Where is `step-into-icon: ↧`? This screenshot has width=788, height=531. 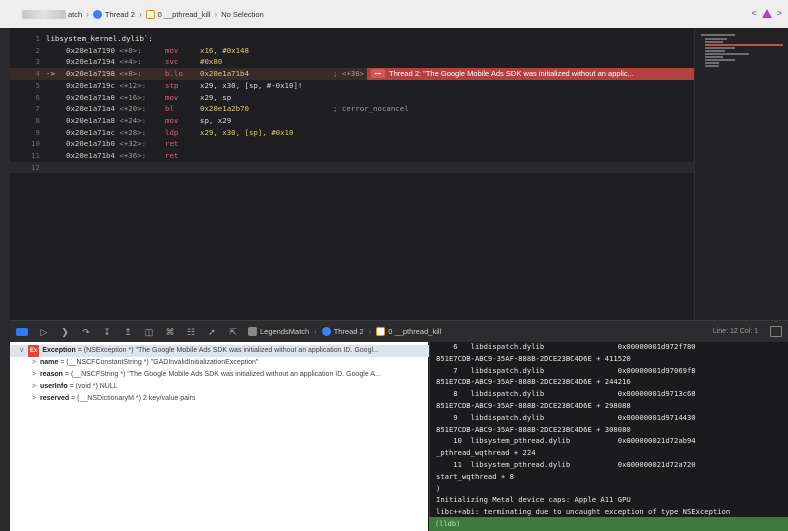
step-into-icon: ↧ is located at coordinates (107, 332).